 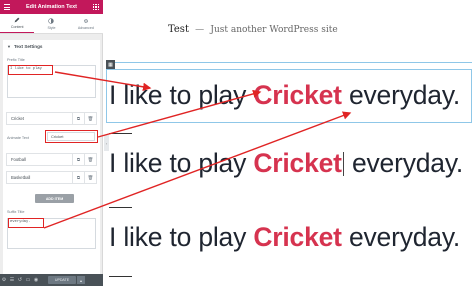 What do you see at coordinates (12, 280) in the screenshot?
I see `navigator-icon: ☰` at bounding box center [12, 280].